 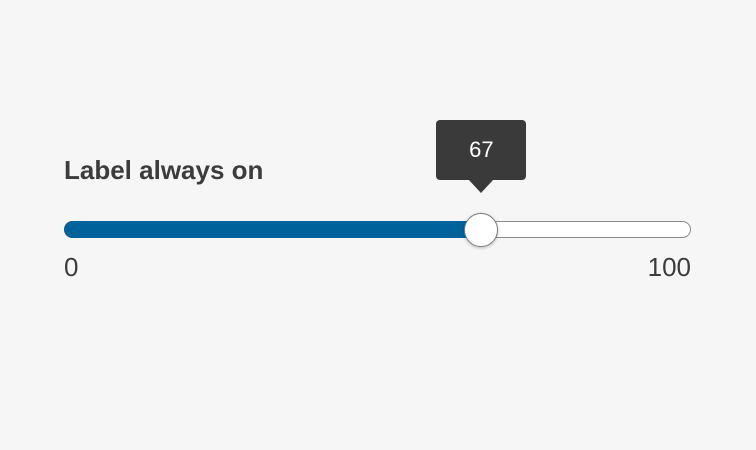 What do you see at coordinates (481, 229) in the screenshot?
I see `slider-thumb` at bounding box center [481, 229].